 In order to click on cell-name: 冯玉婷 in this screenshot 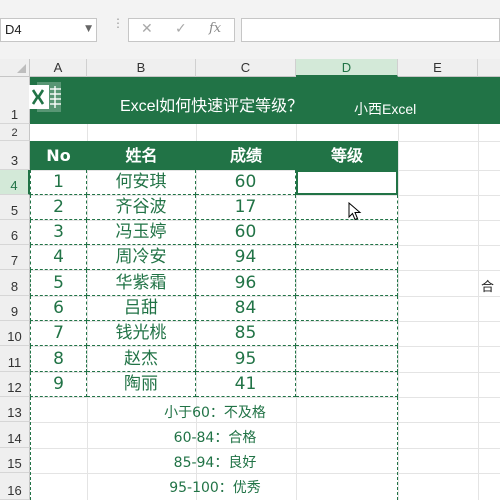, I will do `click(141, 232)`.